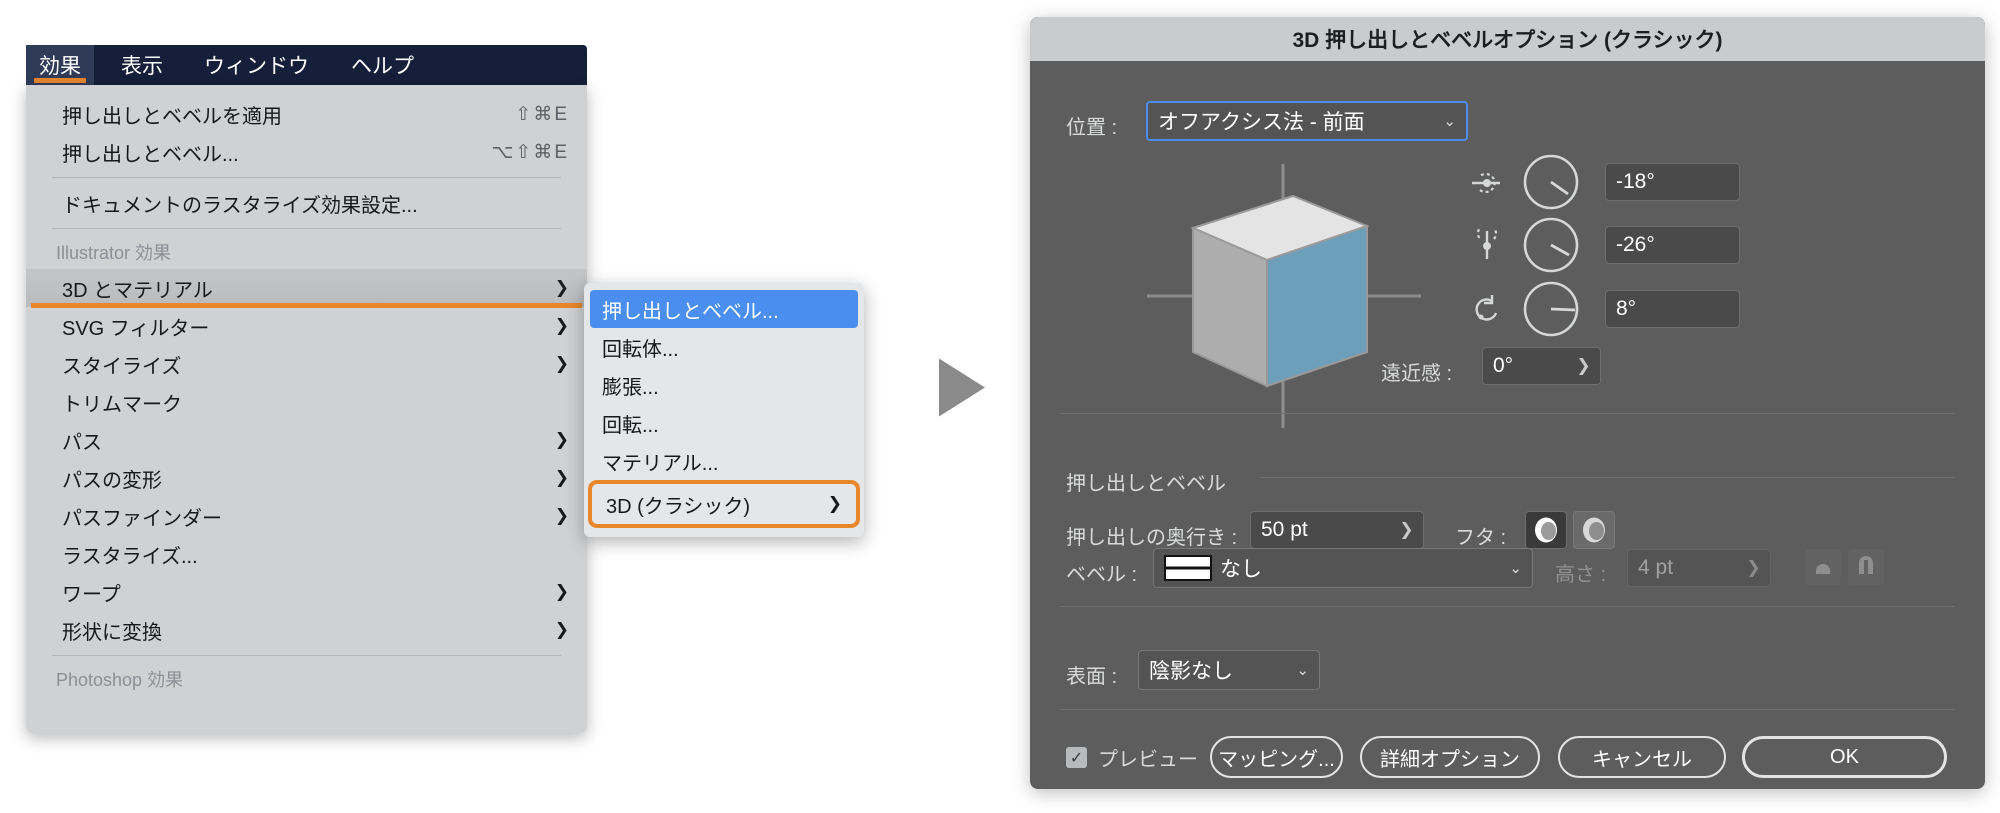 The image size is (2000, 813). I want to click on extrude-depth-input: 50 pt, so click(1320, 530).